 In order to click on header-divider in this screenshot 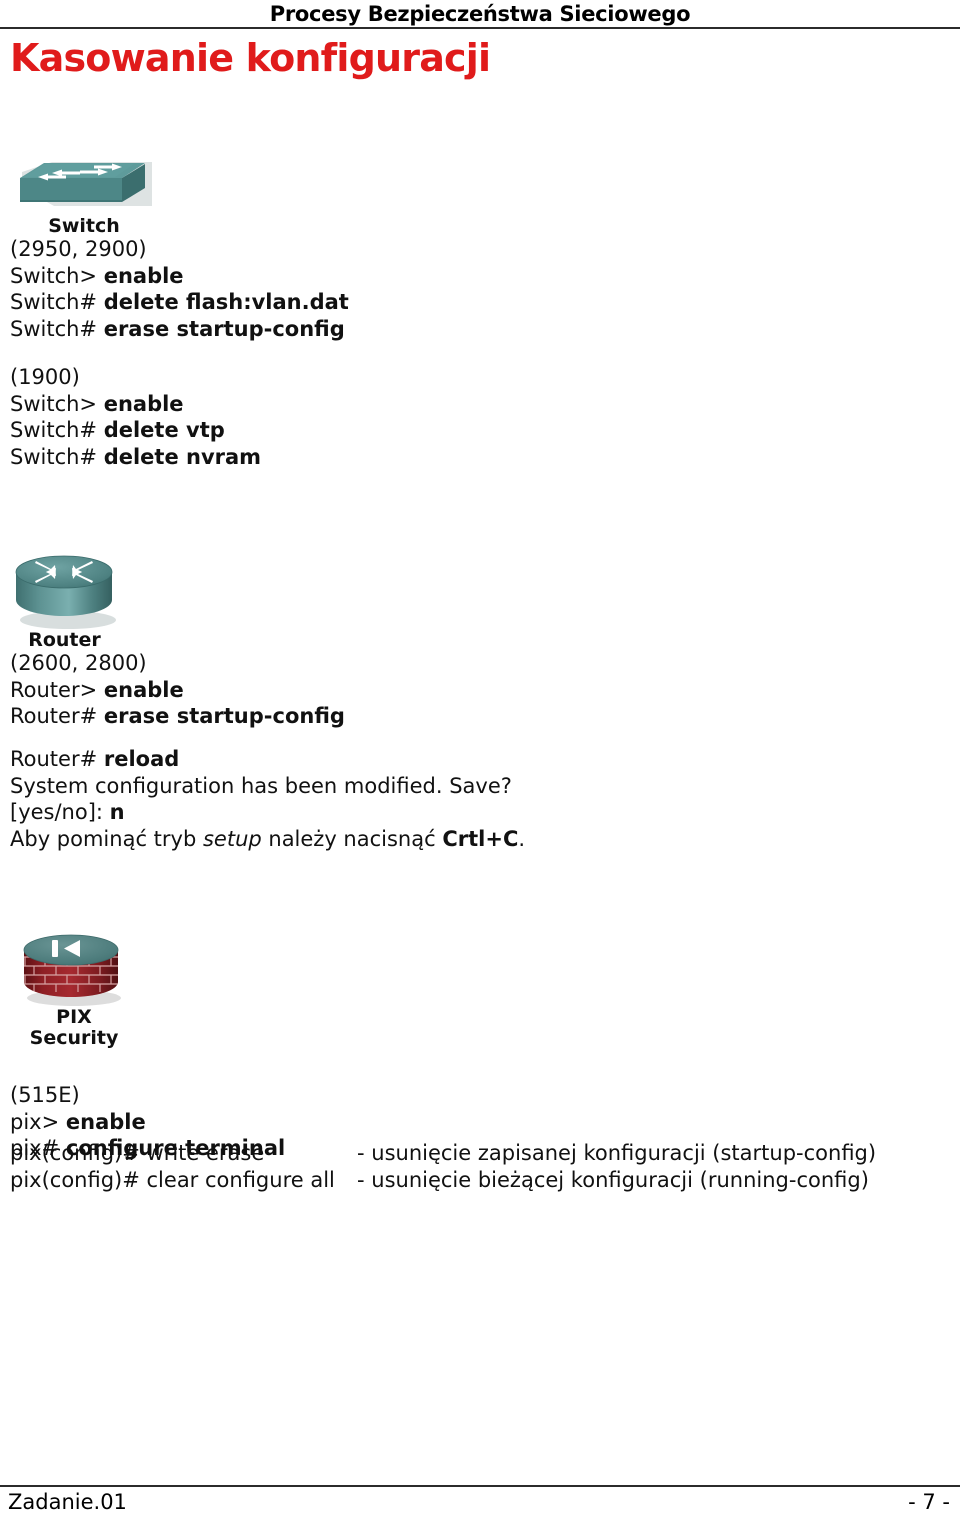, I will do `click(480, 28)`.